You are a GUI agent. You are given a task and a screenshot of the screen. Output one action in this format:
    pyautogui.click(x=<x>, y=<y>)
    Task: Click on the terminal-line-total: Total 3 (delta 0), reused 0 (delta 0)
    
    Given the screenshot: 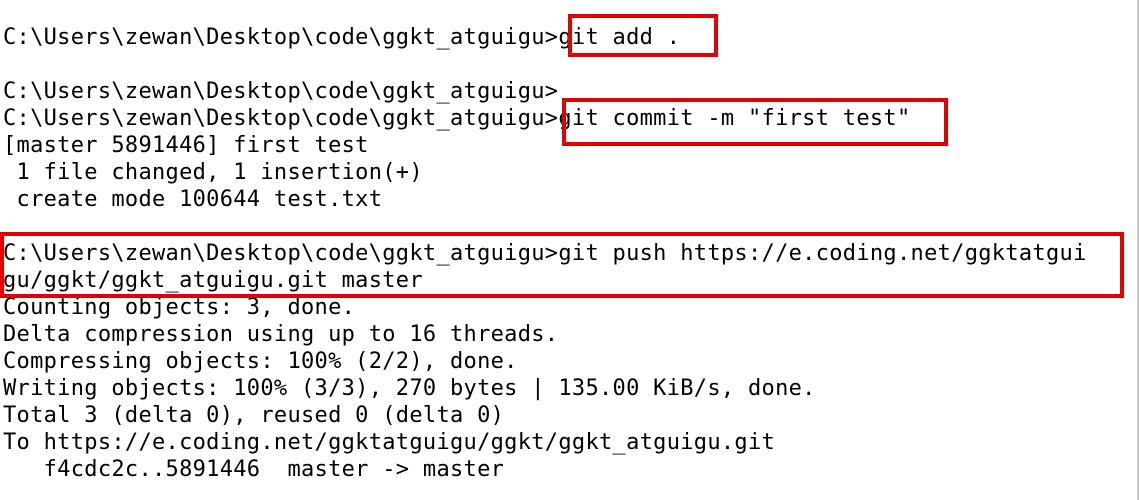 What is the action you would take?
    pyautogui.click(x=254, y=415)
    